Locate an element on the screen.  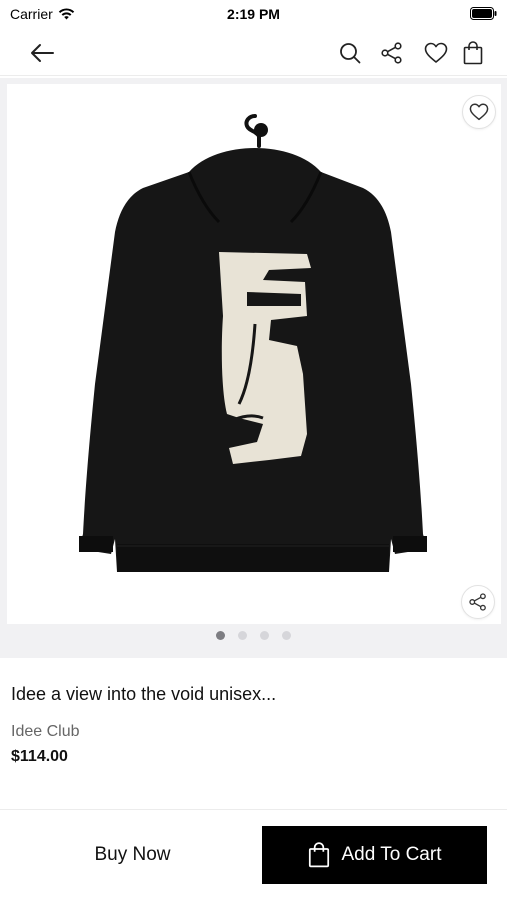
battery-icon is located at coordinates (483, 13).